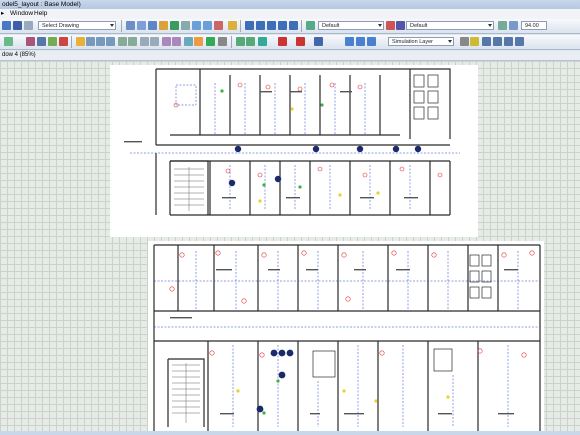 The width and height of the screenshot is (580, 435). What do you see at coordinates (419, 26) in the screenshot?
I see `layer-select-2-value: Default` at bounding box center [419, 26].